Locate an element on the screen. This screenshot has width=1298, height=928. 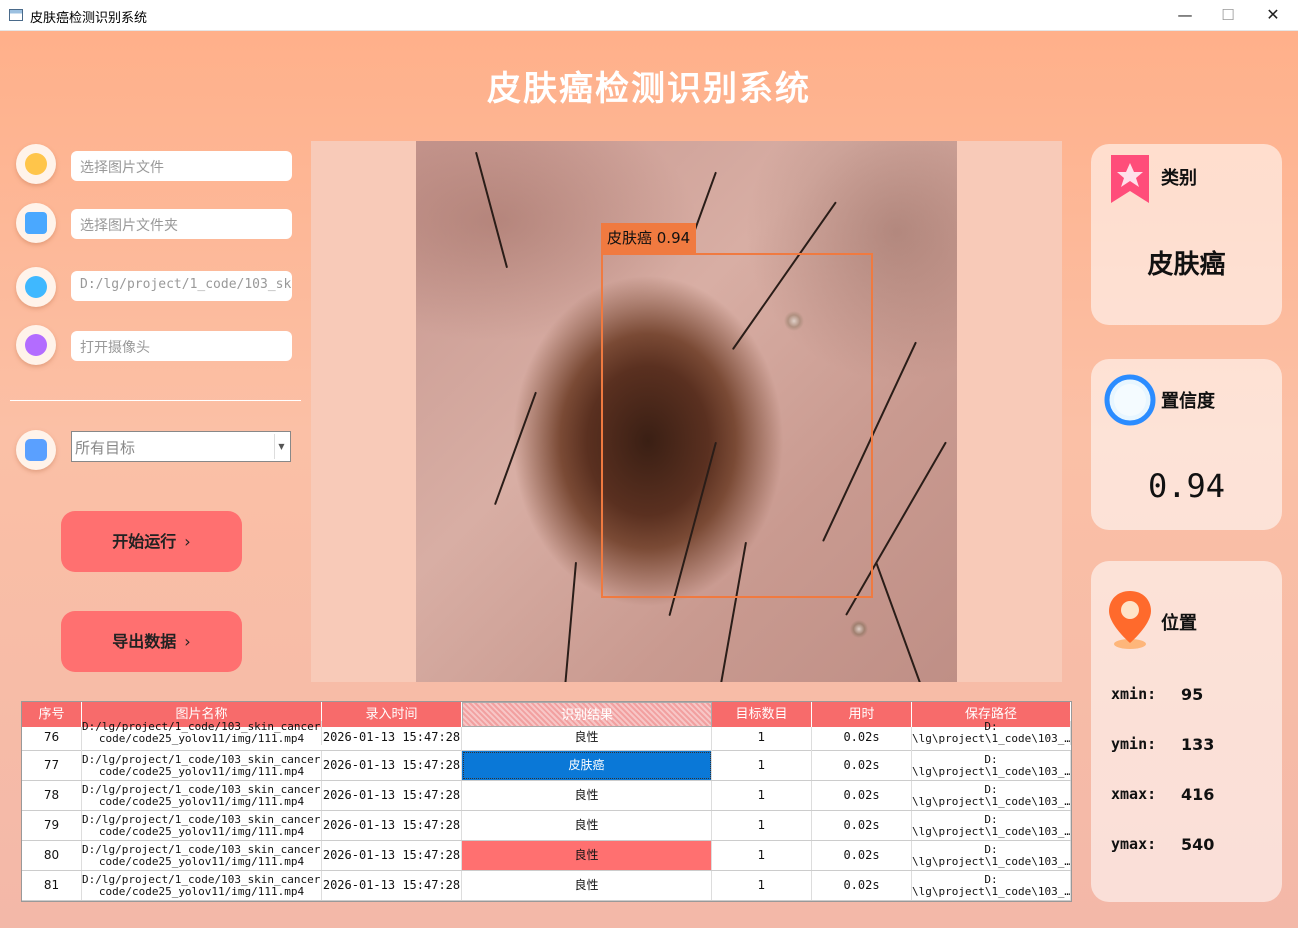
position-card: 位置 xmin: 95 ymin: 133 xmax: 416 ymax: 540 is located at coordinates (1186, 731).